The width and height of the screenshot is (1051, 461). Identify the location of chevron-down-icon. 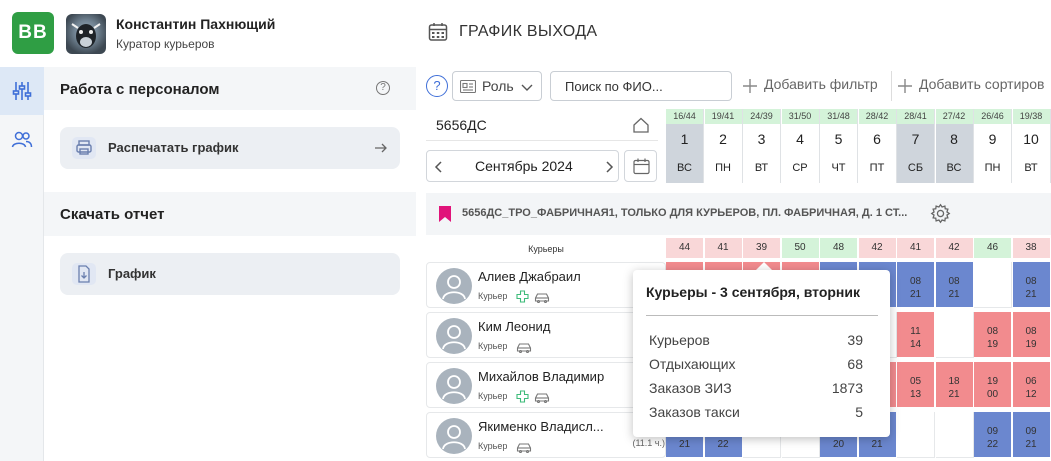
(527, 87).